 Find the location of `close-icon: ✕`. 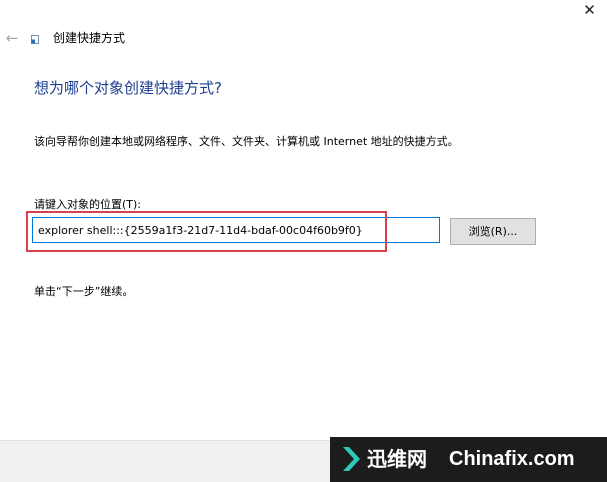

close-icon: ✕ is located at coordinates (589, 11).